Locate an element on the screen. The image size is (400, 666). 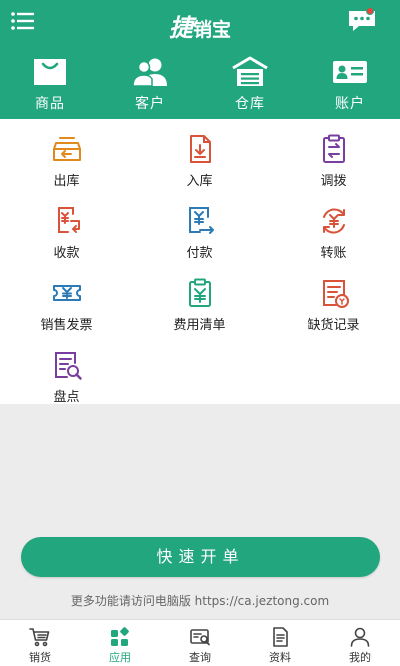
app-label: 收款 is located at coordinates (66, 253).